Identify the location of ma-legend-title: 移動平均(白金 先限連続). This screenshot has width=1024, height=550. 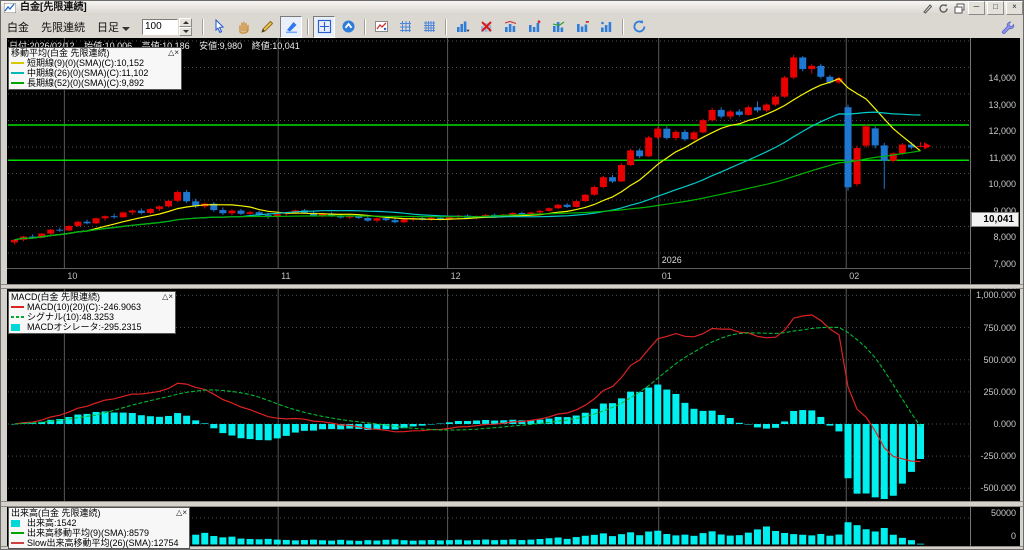
(60, 53).